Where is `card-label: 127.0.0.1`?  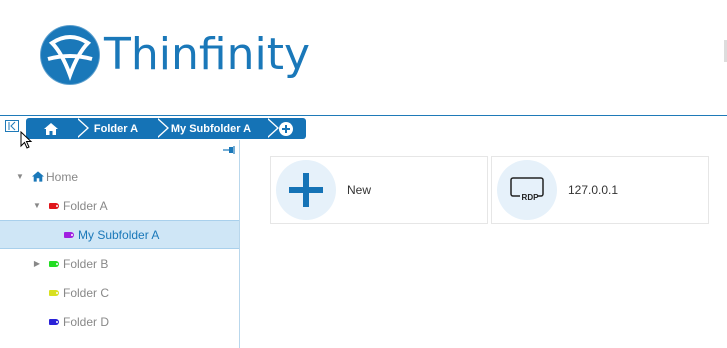 card-label: 127.0.0.1 is located at coordinates (593, 190).